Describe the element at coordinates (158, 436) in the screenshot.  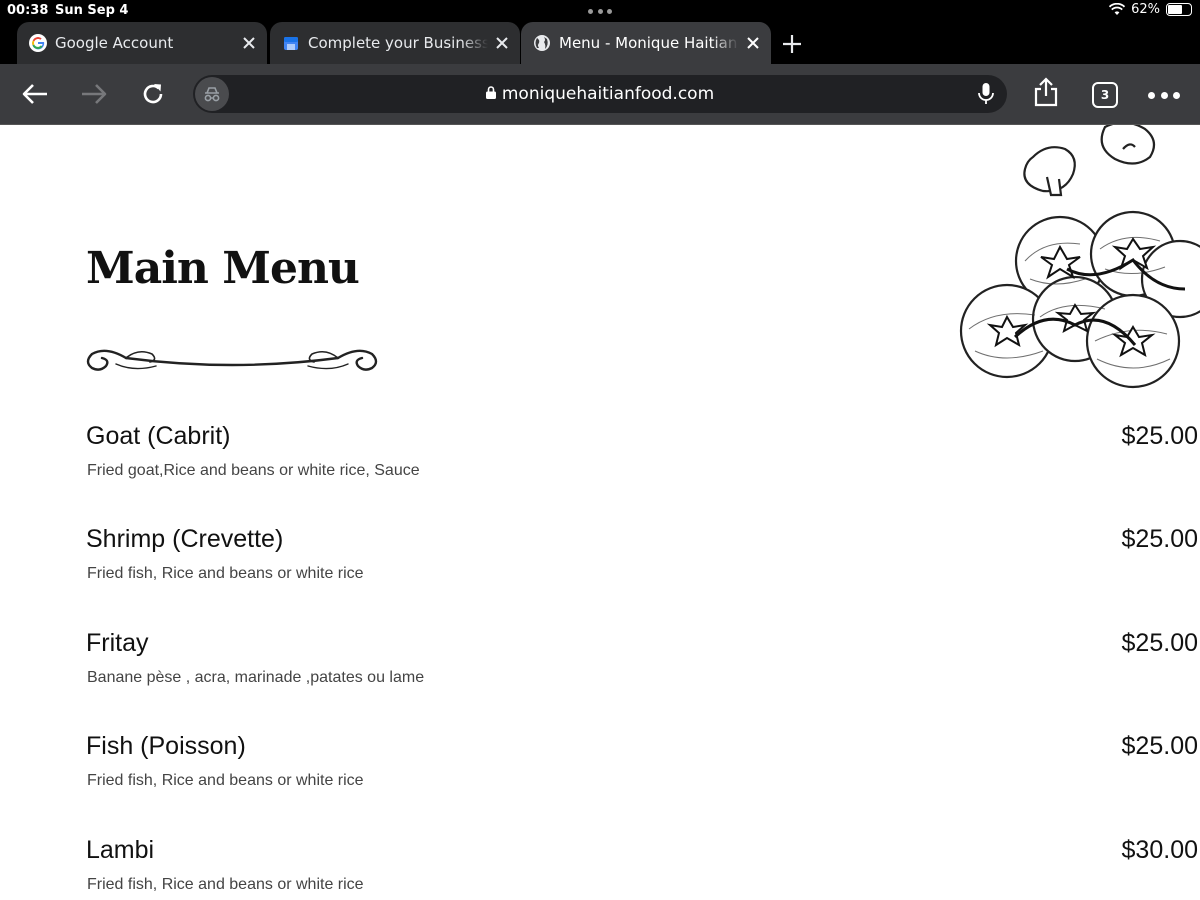
I see `menu-item-name: Goat (Cabrit)` at that location.